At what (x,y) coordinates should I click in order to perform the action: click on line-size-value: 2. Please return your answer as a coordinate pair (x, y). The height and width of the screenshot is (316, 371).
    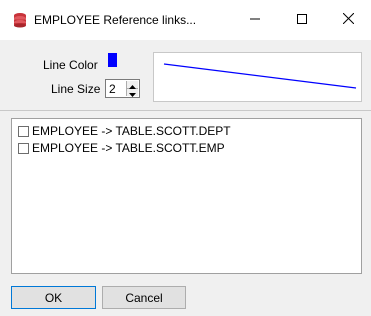
    Looking at the image, I should click on (112, 89).